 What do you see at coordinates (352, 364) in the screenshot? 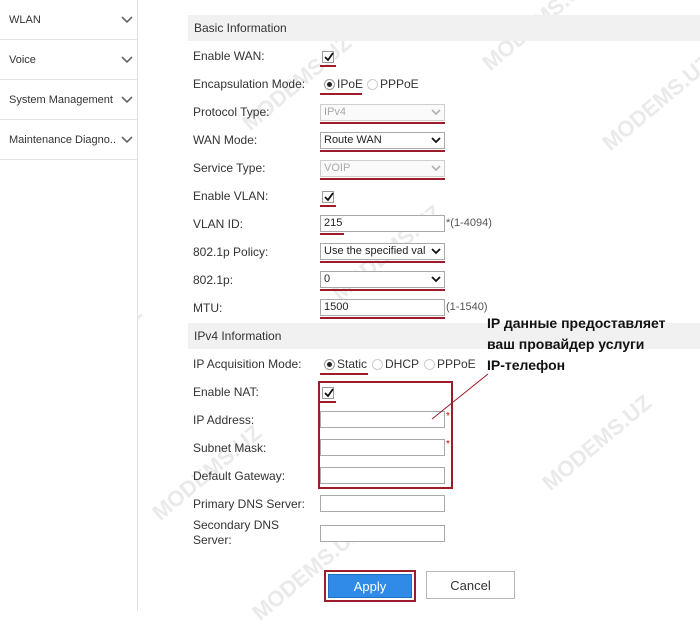
I see `radio-static-label: Static` at bounding box center [352, 364].